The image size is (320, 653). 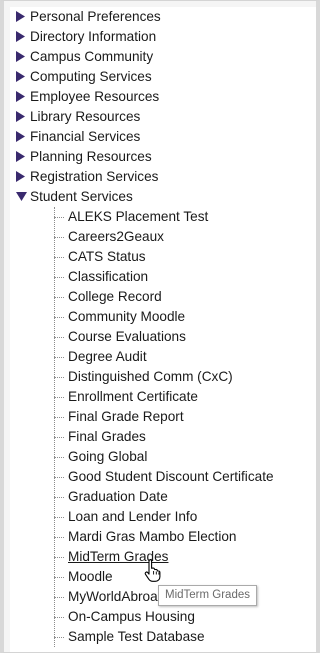 I want to click on menu-item-graduation-date: Graduation Date, so click(x=185, y=497).